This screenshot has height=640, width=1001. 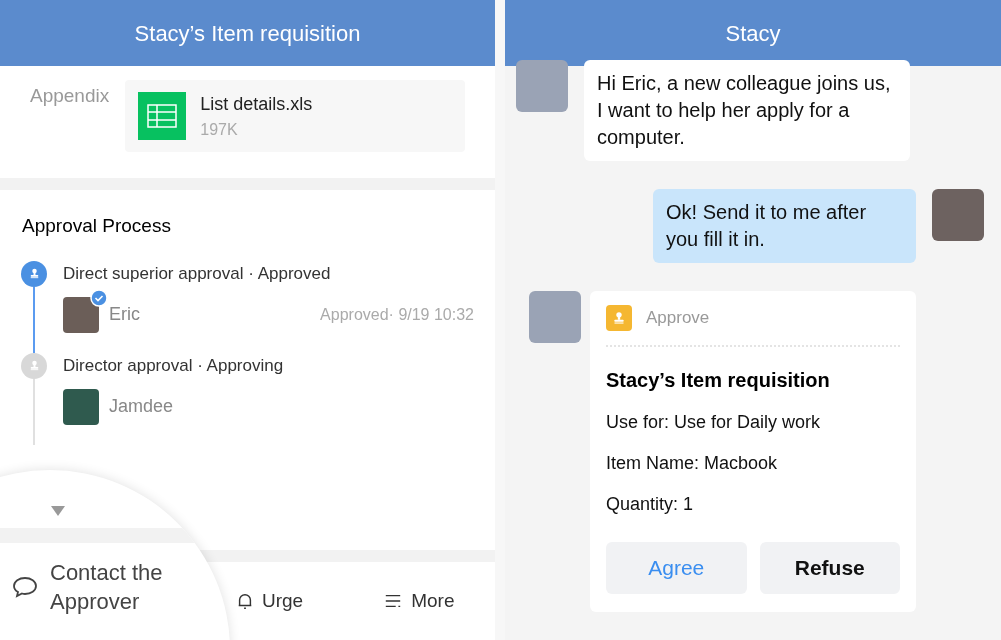 I want to click on more-button: More, so click(x=419, y=601).